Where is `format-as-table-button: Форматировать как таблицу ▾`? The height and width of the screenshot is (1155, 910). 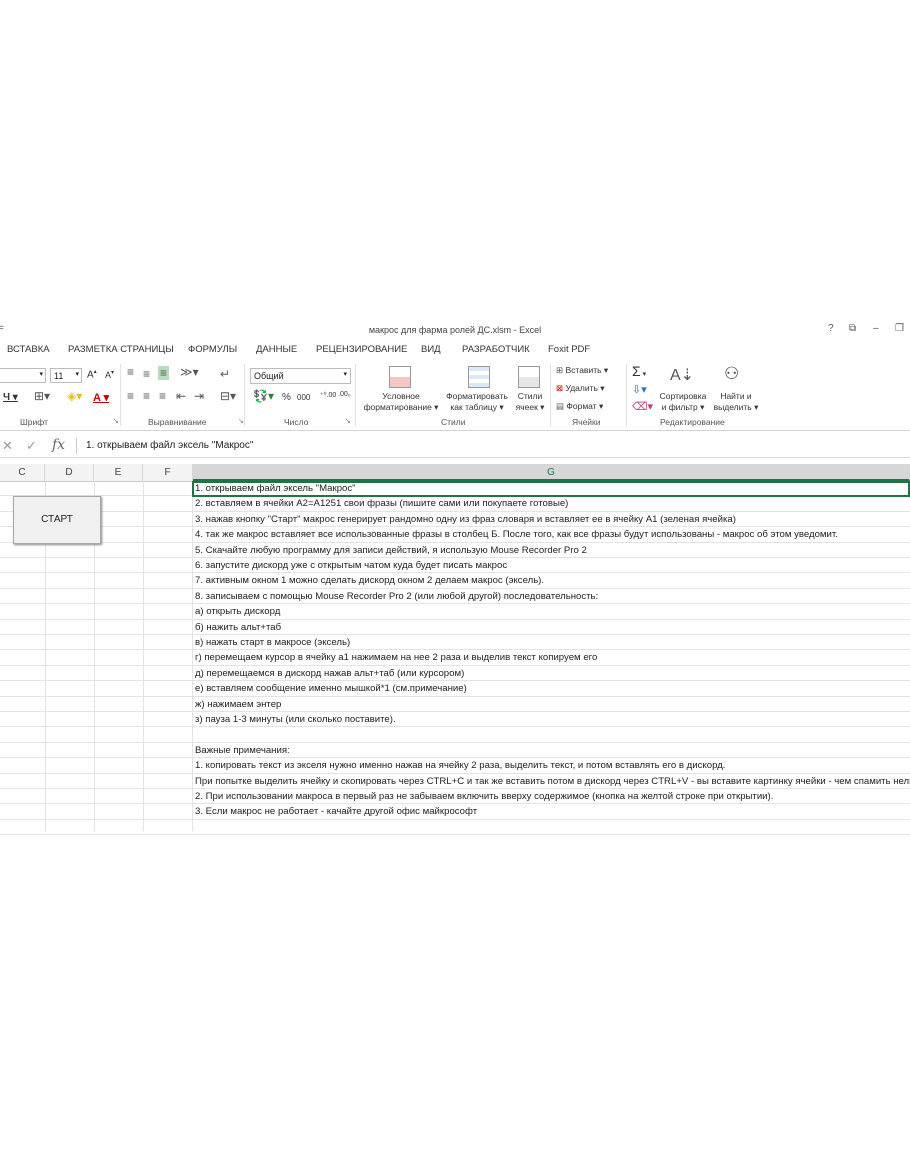 format-as-table-button: Форматировать как таблицу ▾ is located at coordinates (477, 402).